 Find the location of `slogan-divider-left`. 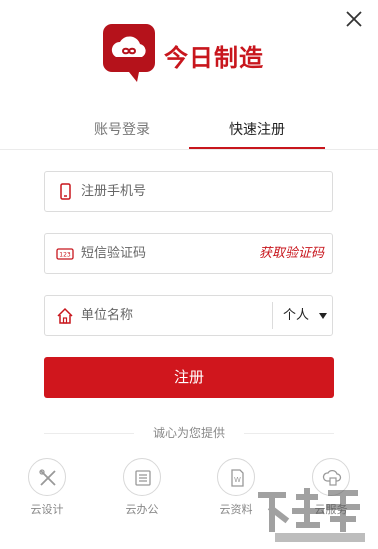

slogan-divider-left is located at coordinates (89, 433).